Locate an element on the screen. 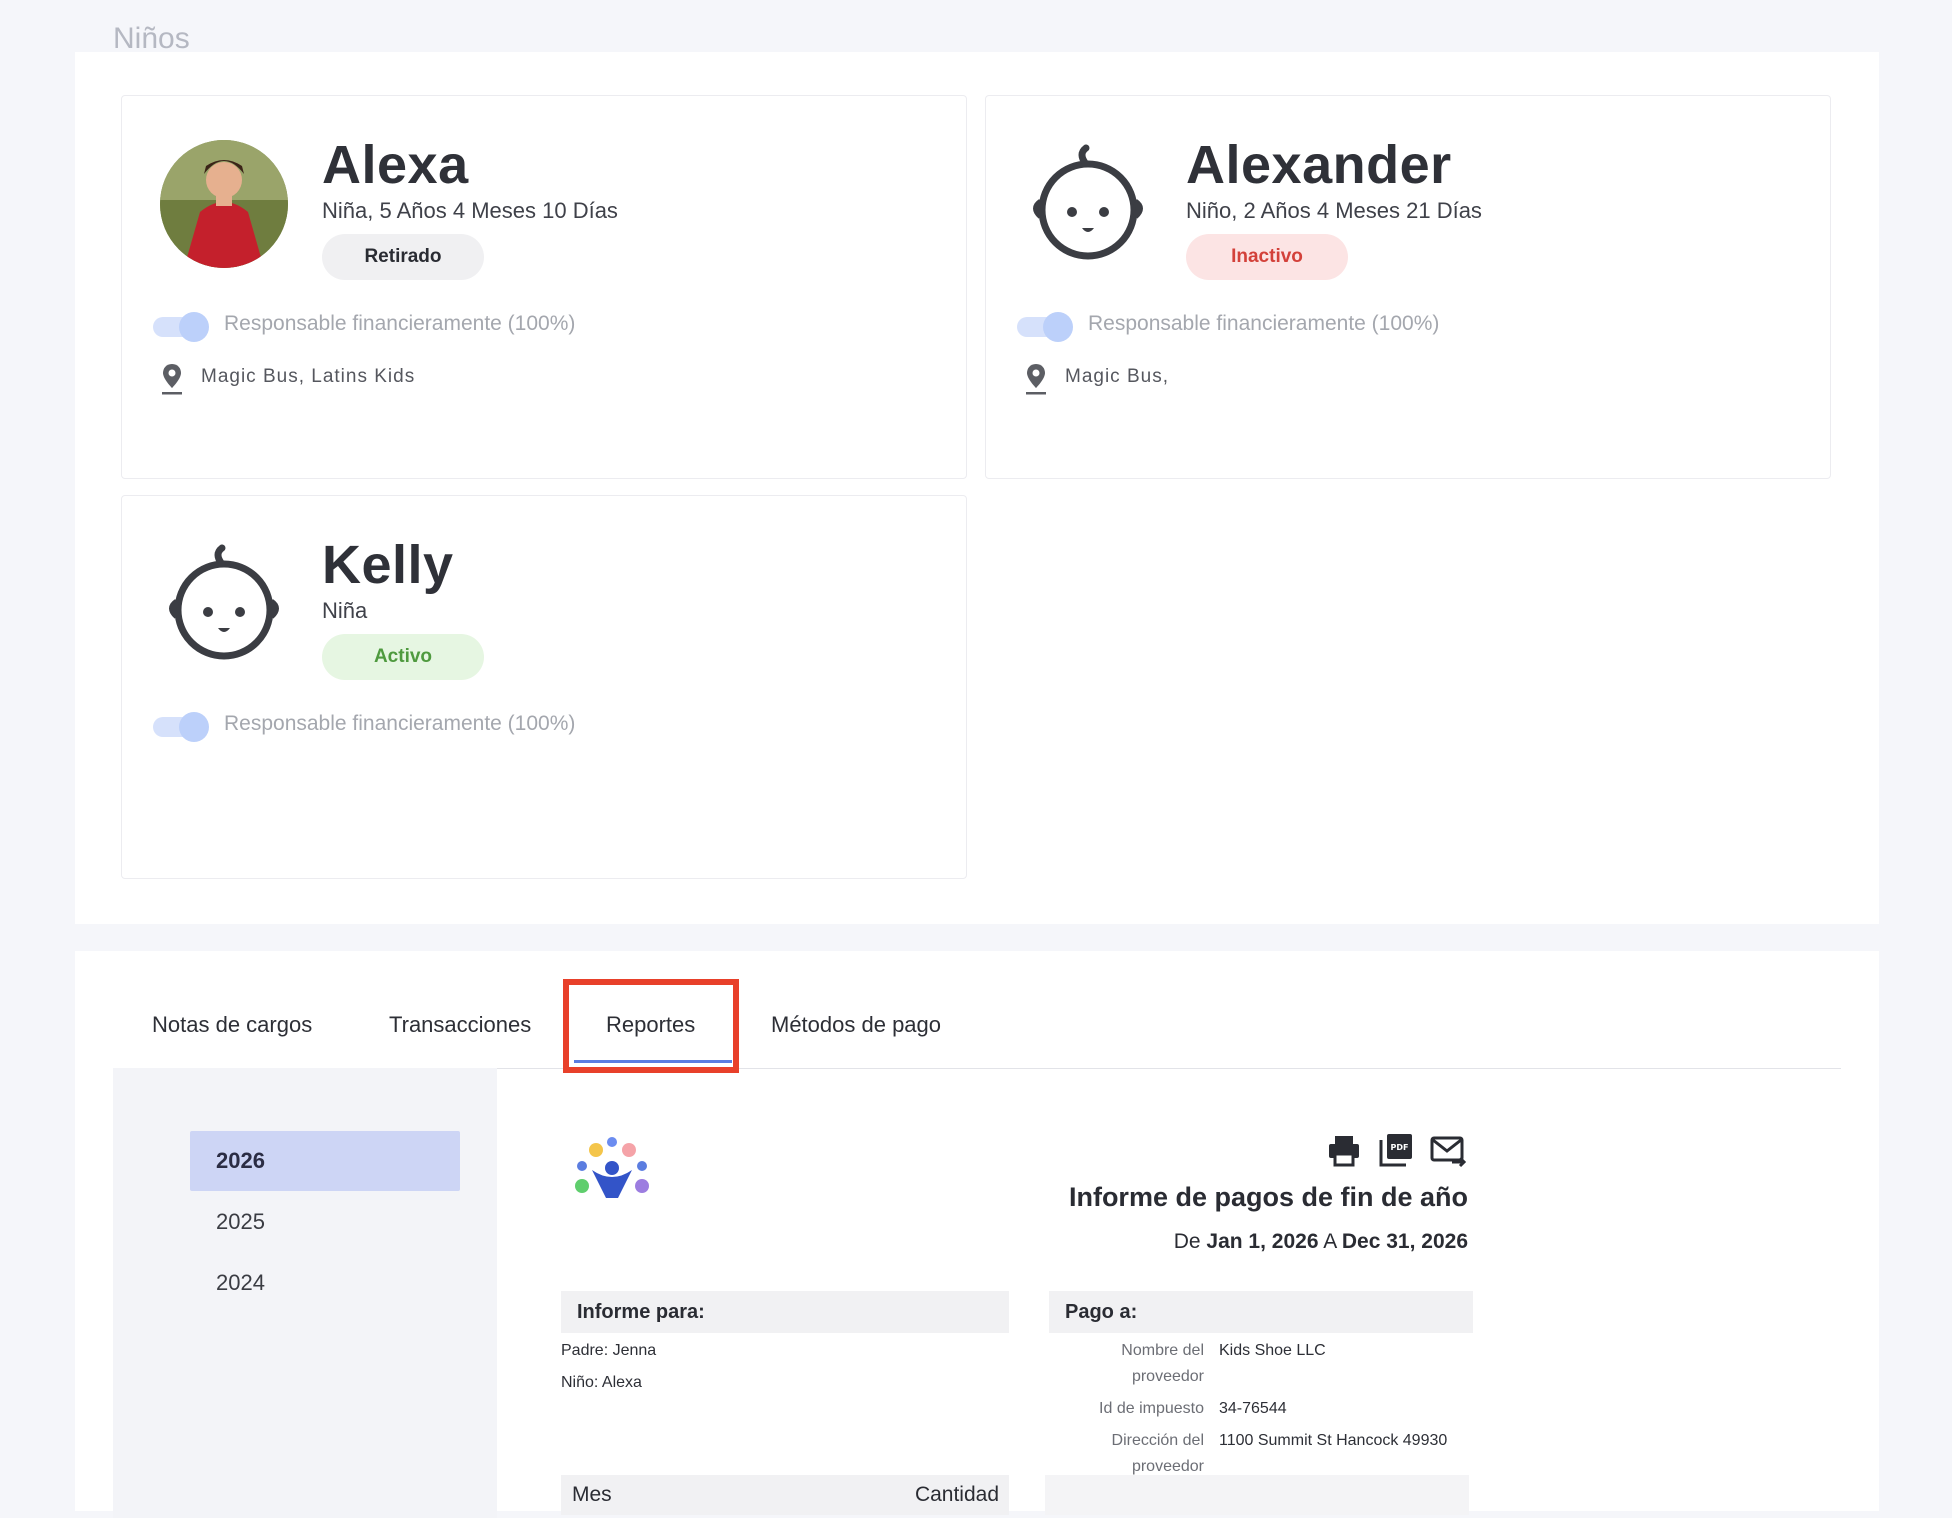 This screenshot has width=1952, height=1518. provider-address-label: Dirección del proveedor is located at coordinates (1157, 1453).